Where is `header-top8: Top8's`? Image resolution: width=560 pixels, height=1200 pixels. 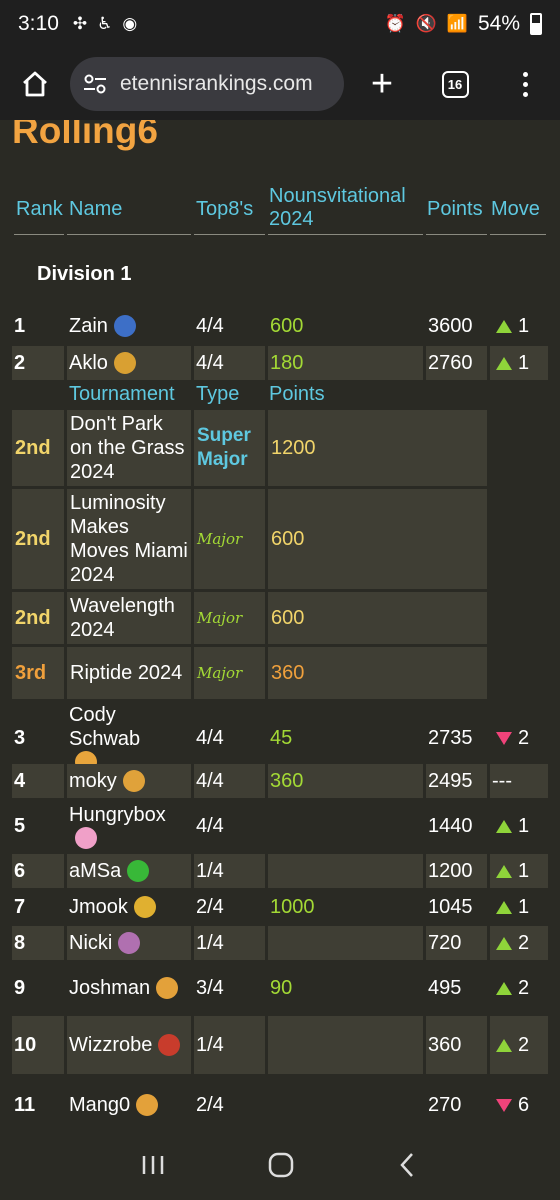
header-top8: Top8's is located at coordinates (225, 209).